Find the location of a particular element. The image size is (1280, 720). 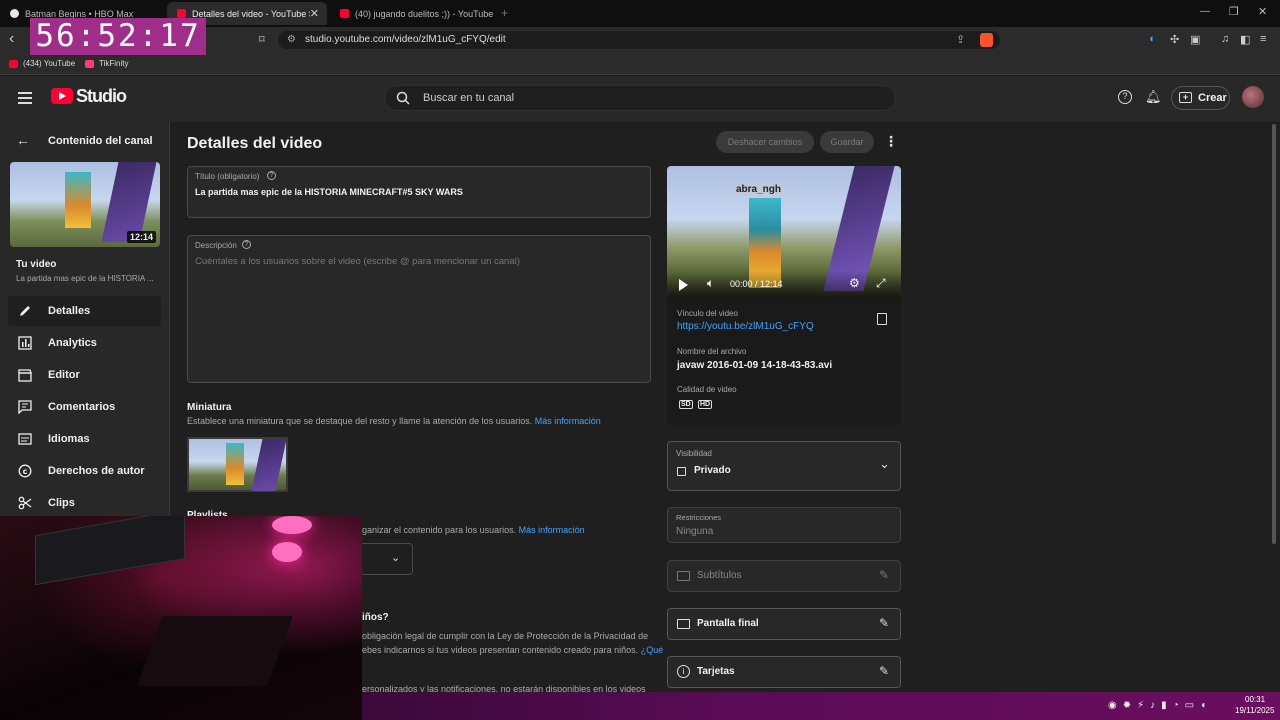

settings-gear-icon: ⚙ is located at coordinates (854, 283).